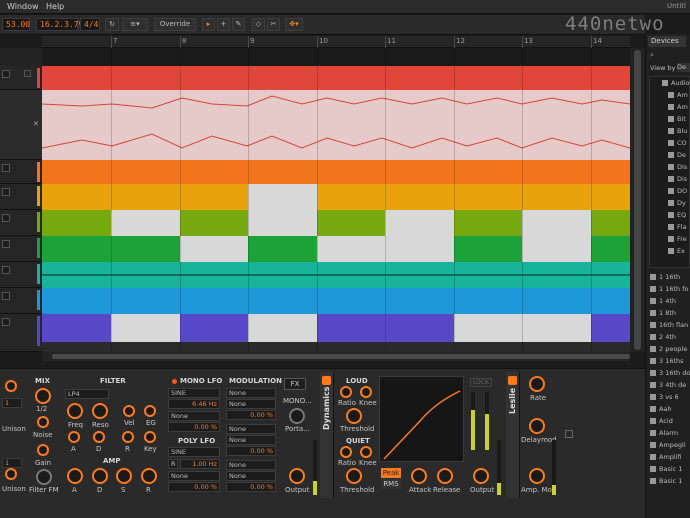 This screenshot has width=690, height=518. What do you see at coordinates (679, 239) in the screenshot?
I see `tree-item: Fre` at bounding box center [679, 239].